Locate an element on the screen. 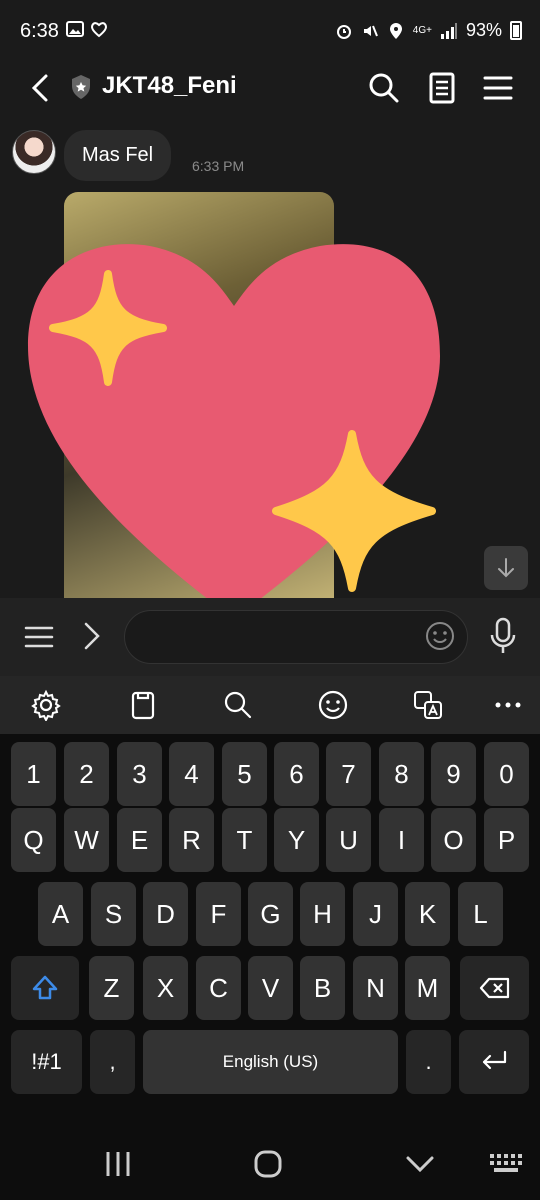  battery-percent: 93% is located at coordinates (483, 30).